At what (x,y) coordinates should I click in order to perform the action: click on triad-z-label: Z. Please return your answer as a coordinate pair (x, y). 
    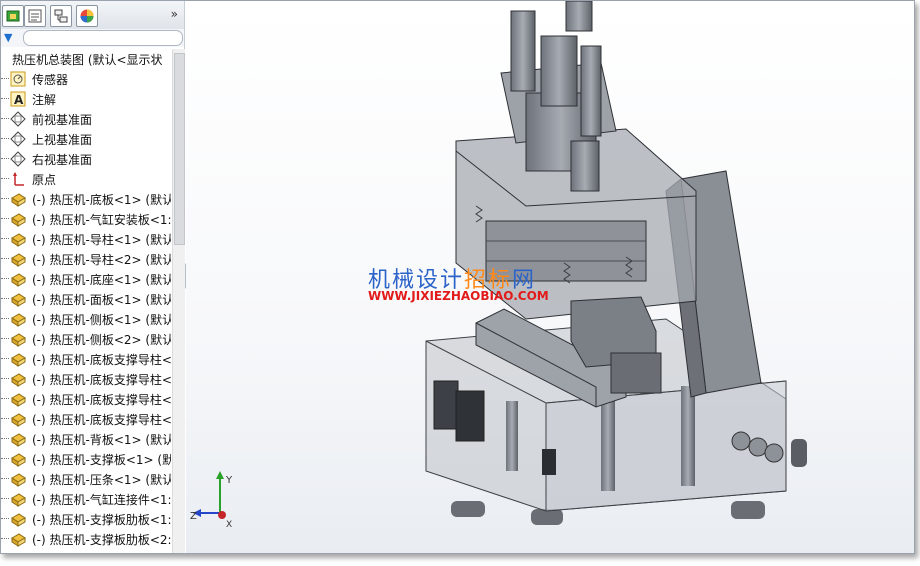
    Looking at the image, I should click on (193, 516).